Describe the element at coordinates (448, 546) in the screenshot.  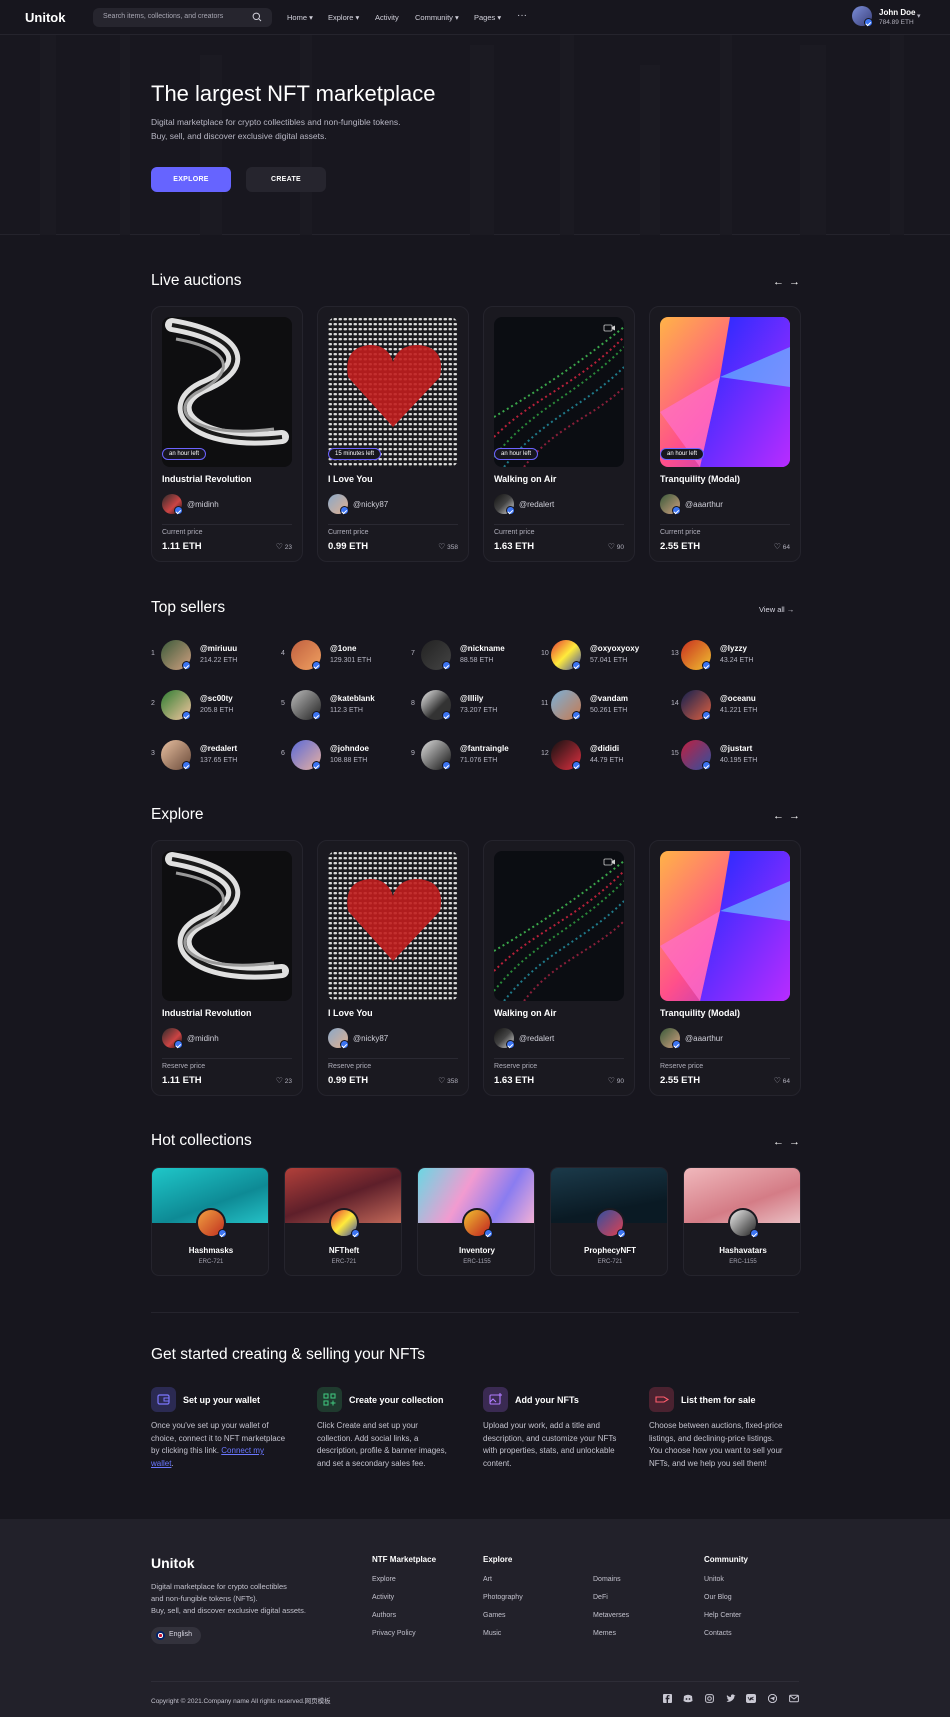
I see `like-button: ♡ 358` at that location.